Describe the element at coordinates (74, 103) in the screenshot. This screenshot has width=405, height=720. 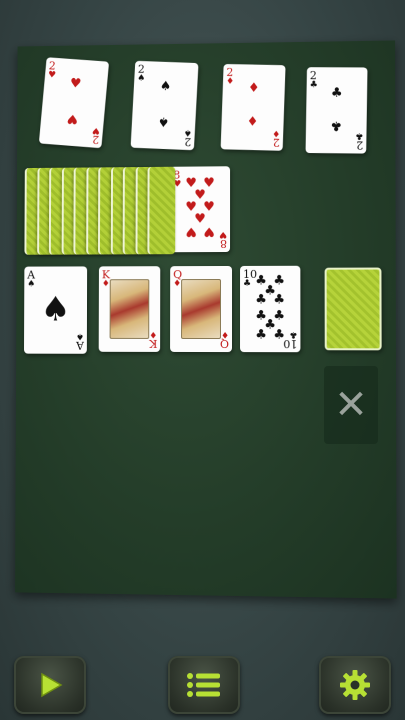
I see `foundation-card-hearts: 2 ♥ ♥ ♥ 2 ♥` at that location.